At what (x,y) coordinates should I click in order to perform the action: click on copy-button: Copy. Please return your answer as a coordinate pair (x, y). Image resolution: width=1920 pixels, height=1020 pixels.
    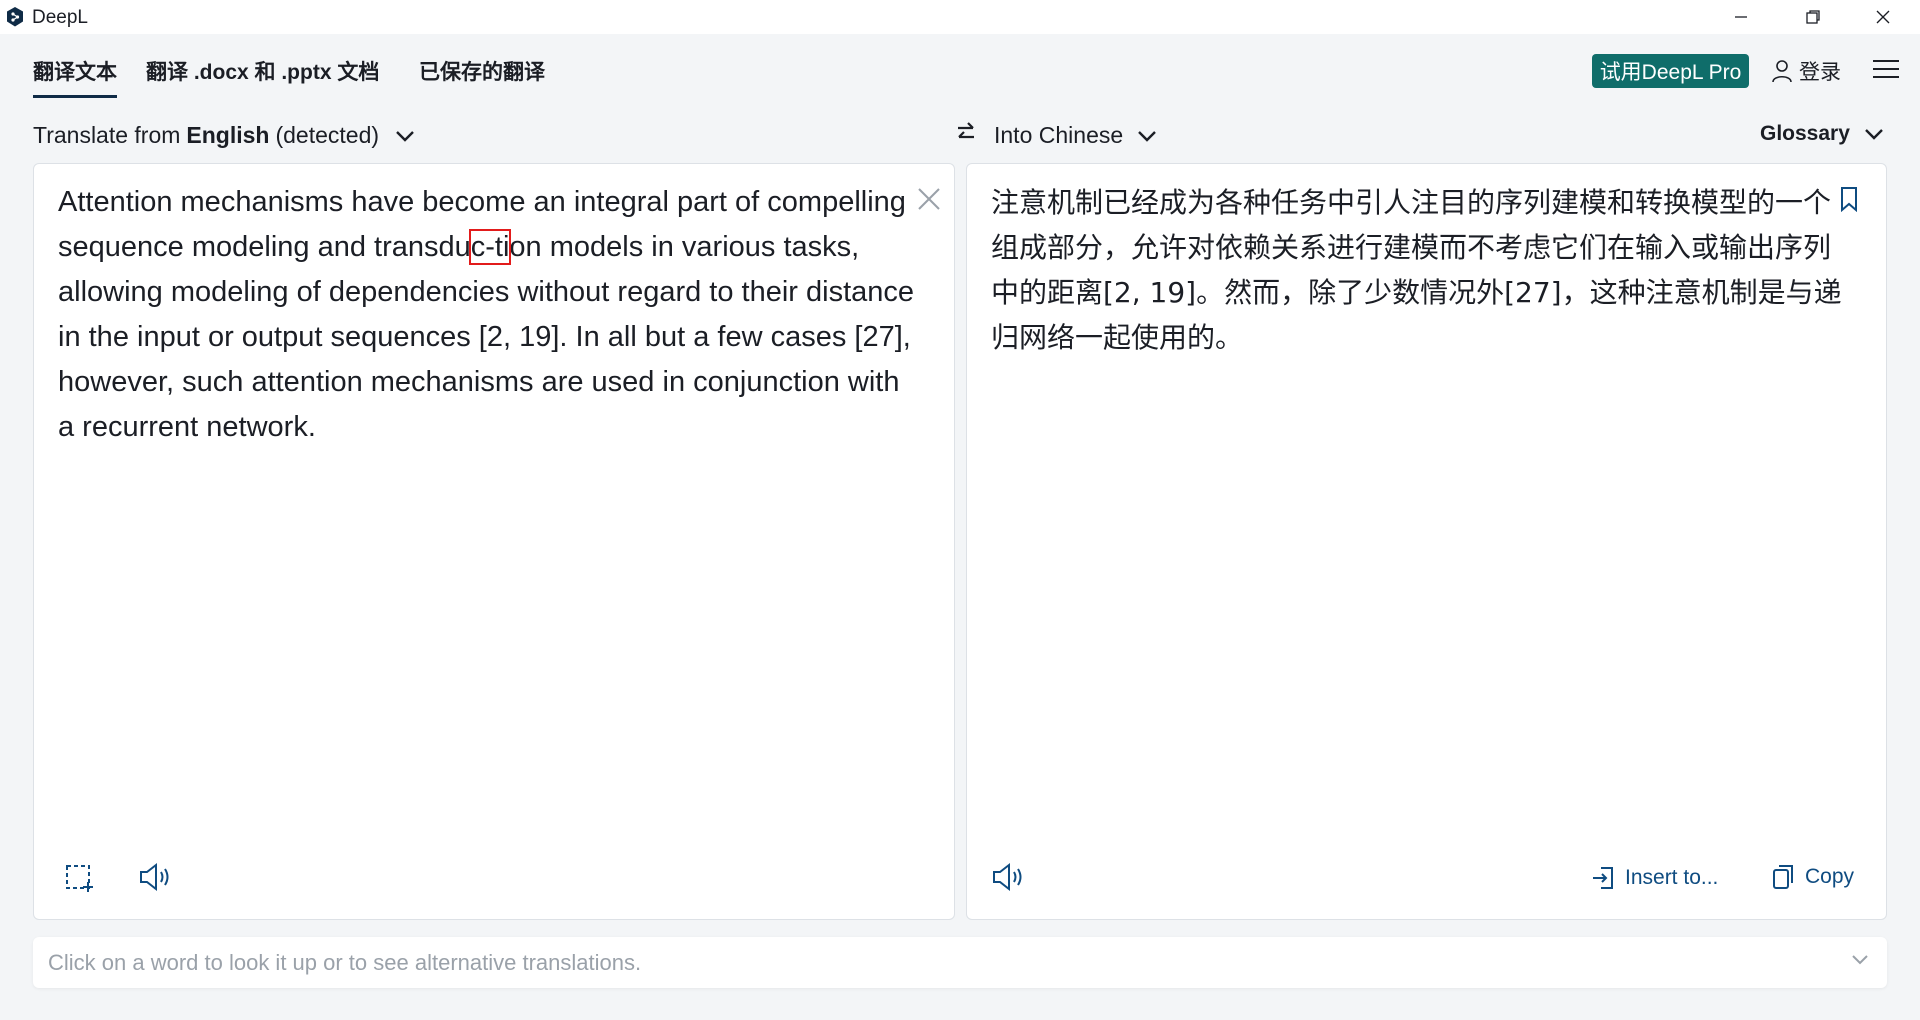
    Looking at the image, I should click on (1812, 877).